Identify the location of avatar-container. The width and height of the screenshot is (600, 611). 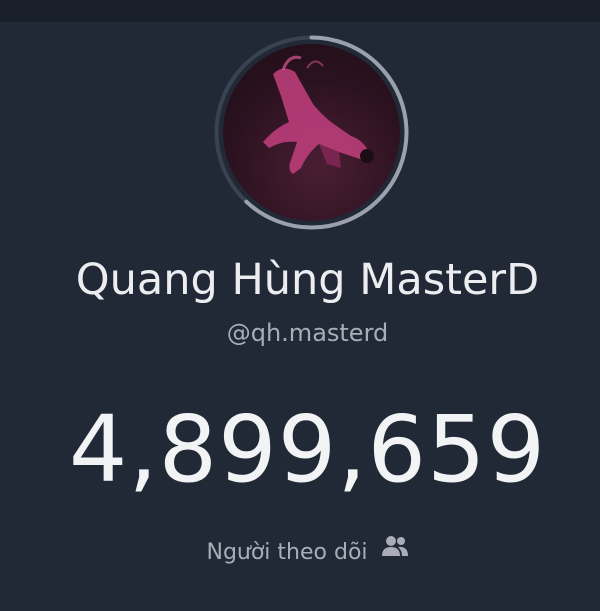
(311, 132).